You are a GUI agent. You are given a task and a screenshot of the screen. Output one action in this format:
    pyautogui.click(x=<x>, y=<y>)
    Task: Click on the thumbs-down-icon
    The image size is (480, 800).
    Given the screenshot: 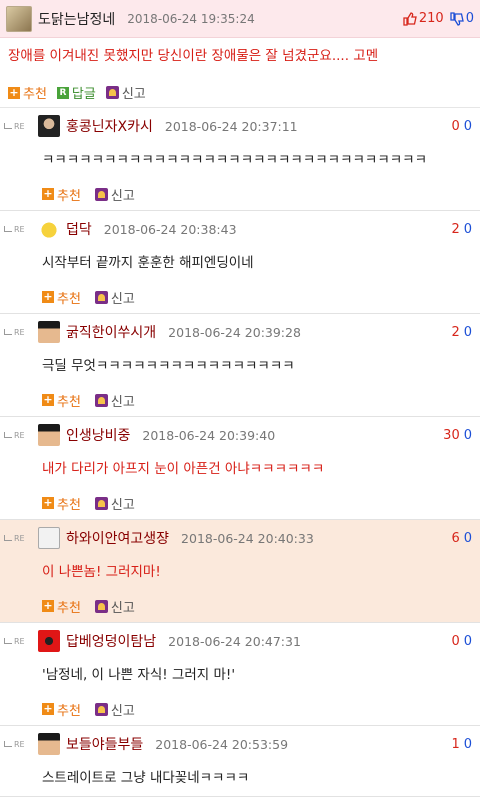 What is the action you would take?
    pyautogui.click(x=457, y=18)
    